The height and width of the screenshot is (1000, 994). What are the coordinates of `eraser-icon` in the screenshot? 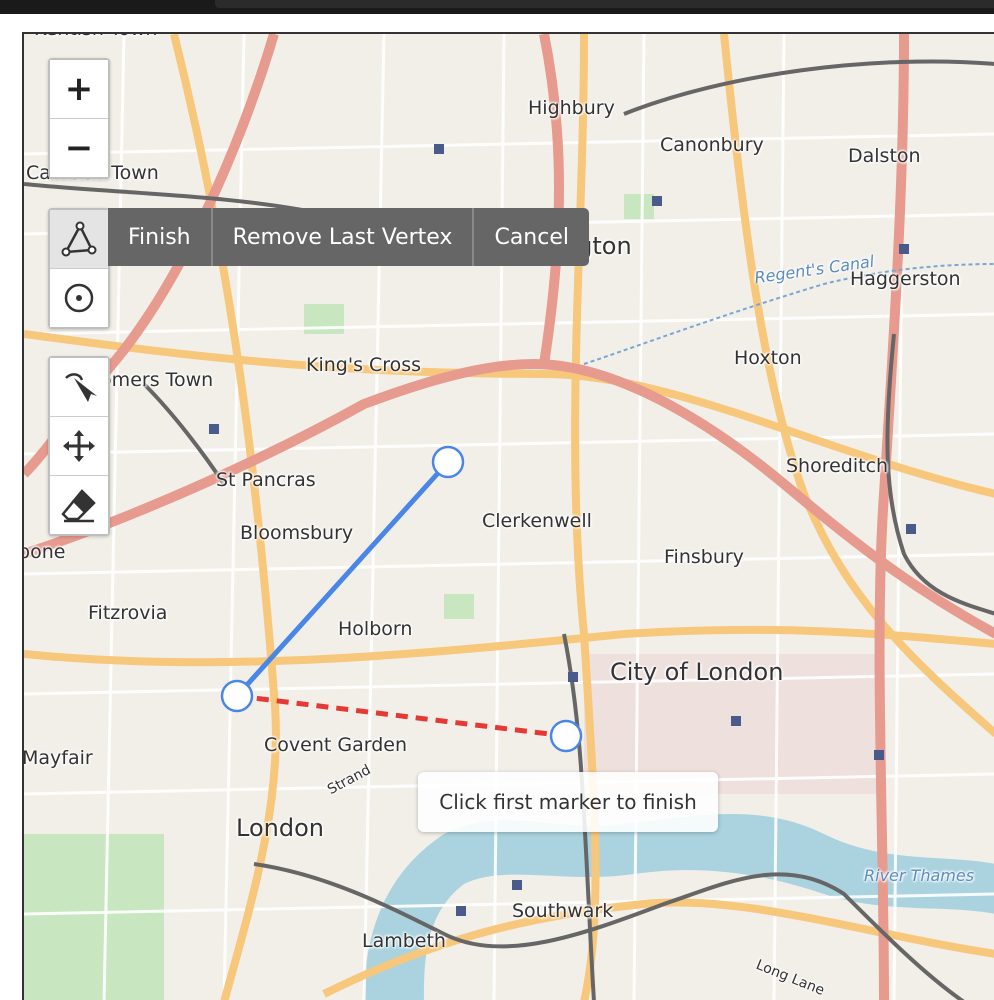 It's located at (78, 506).